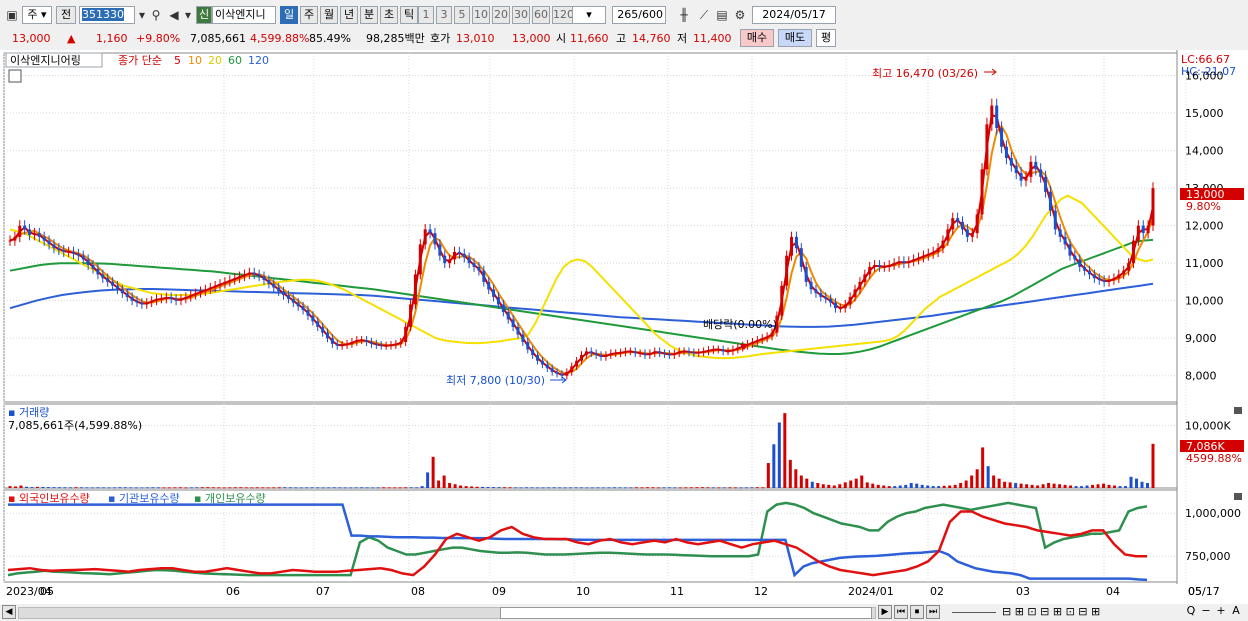  I want to click on stock-name-display: 이삭엔지니, so click(244, 15).